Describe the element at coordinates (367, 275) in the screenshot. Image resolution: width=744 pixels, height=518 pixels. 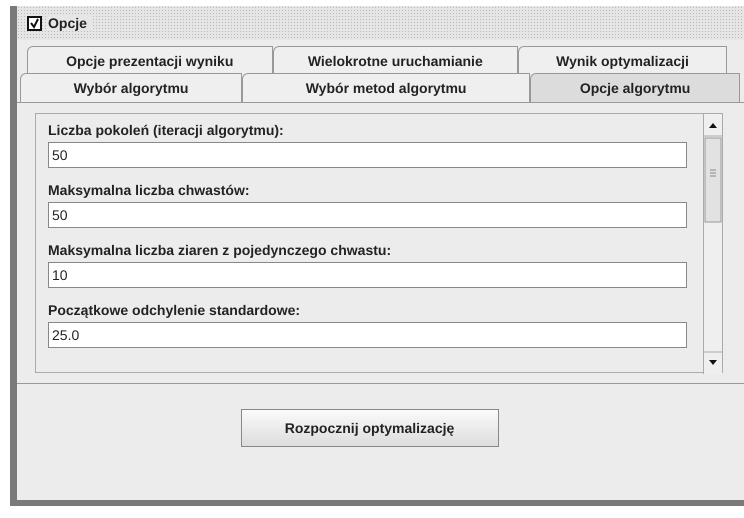
I see `input-field: 10` at that location.